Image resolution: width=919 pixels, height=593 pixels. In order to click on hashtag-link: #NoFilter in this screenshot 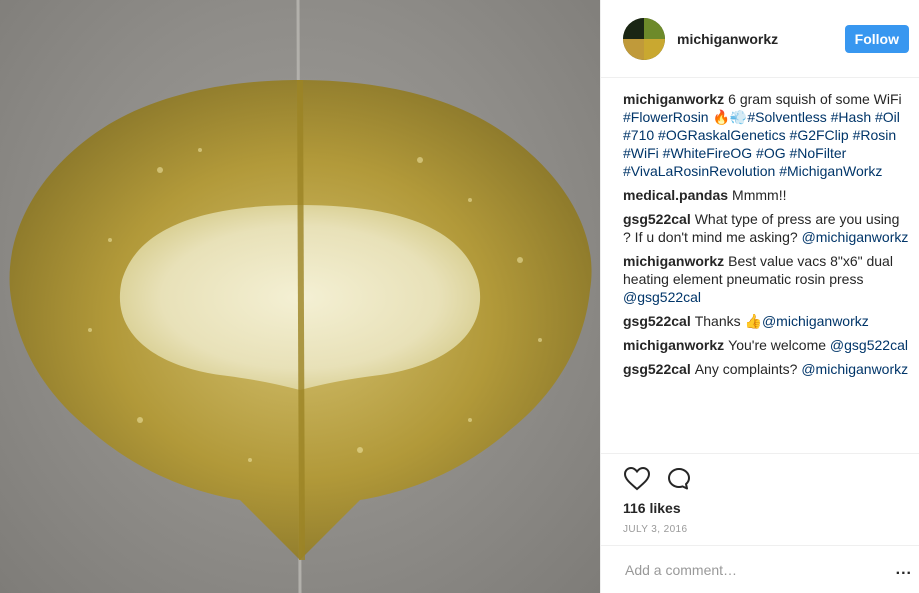, I will do `click(818, 153)`.